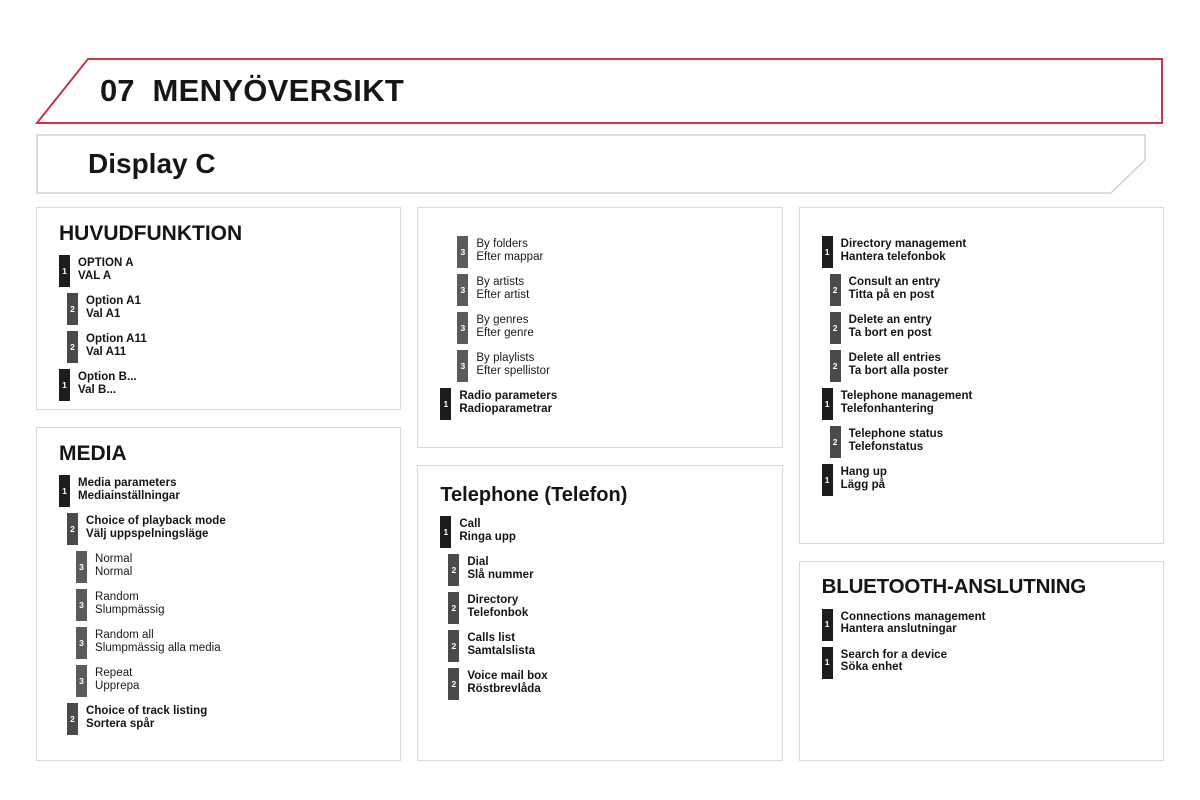 Image resolution: width=1200 pixels, height=800 pixels. Describe the element at coordinates (278, 90) in the screenshot. I see `page-title: MENYÖVERSIKT` at that location.